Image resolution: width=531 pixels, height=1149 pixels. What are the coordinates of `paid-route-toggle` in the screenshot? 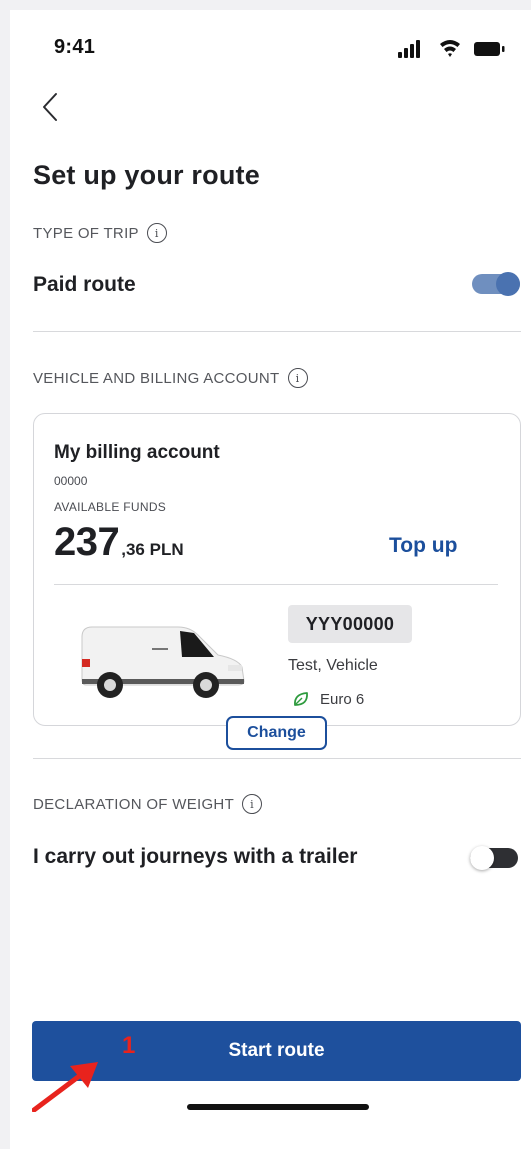 It's located at (497, 284).